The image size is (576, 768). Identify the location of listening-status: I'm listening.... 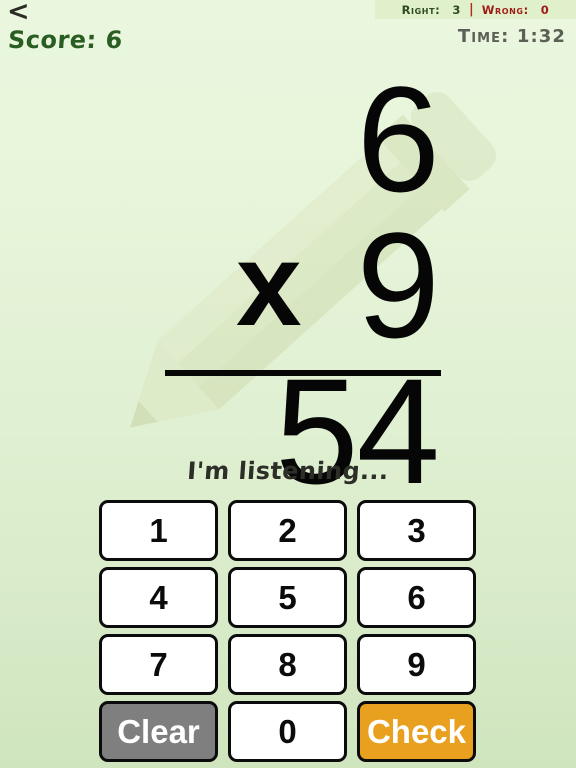
(288, 471).